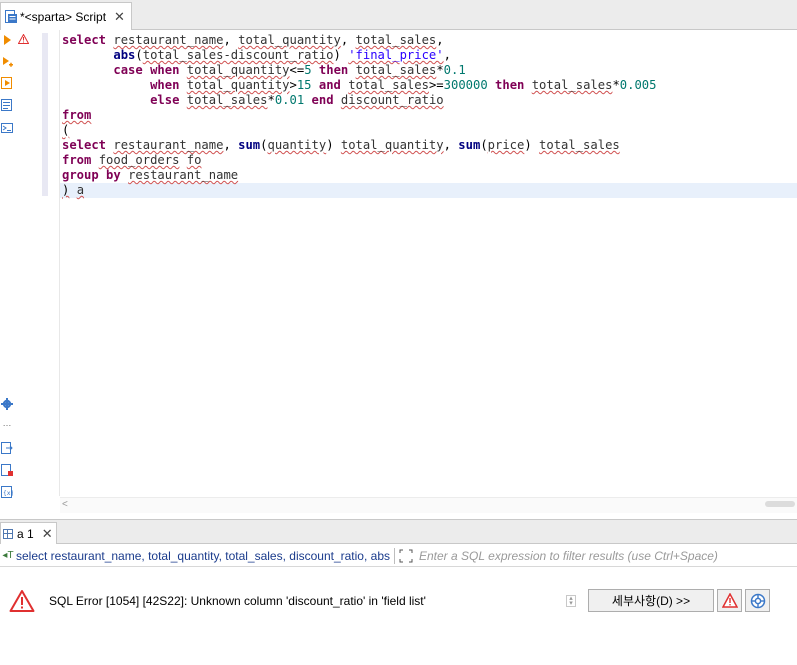  I want to click on horizontal-scrollbar: <, so click(428, 505).